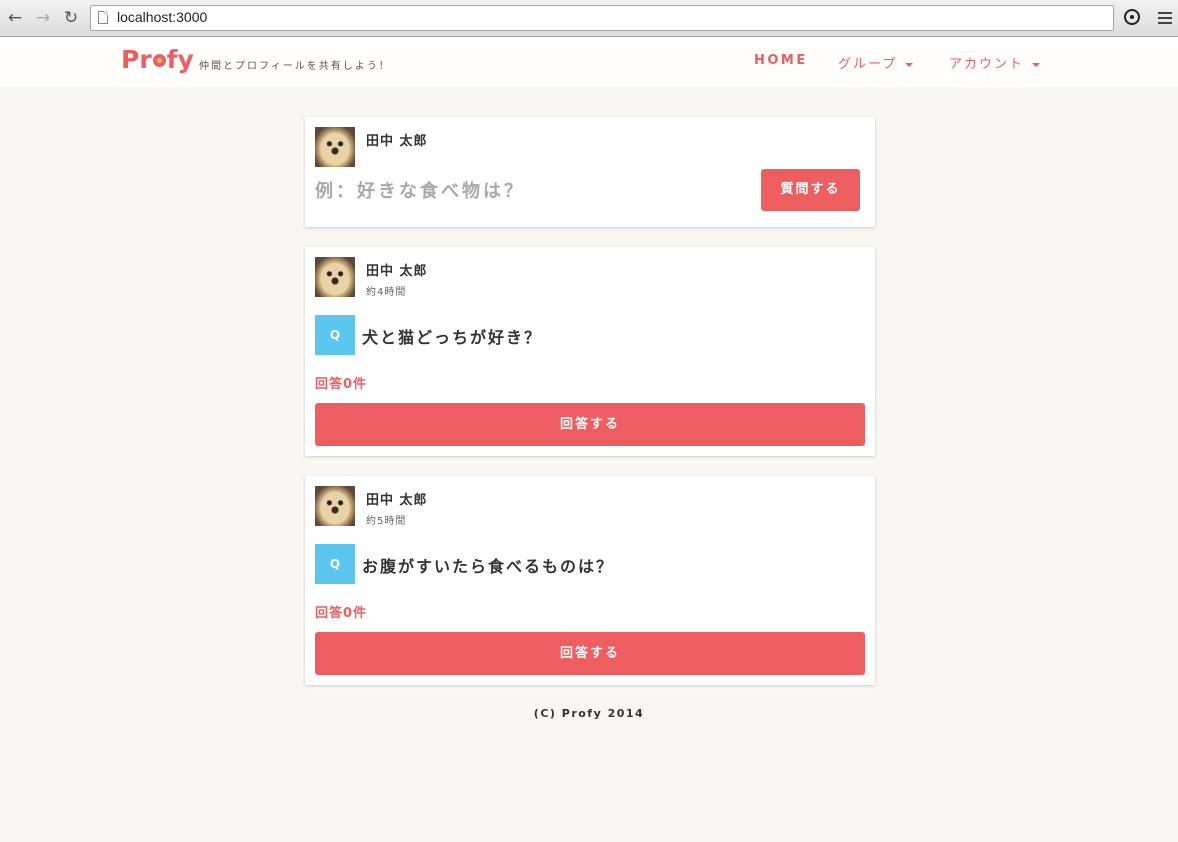  I want to click on ask-question-button: 質問する, so click(810, 190).